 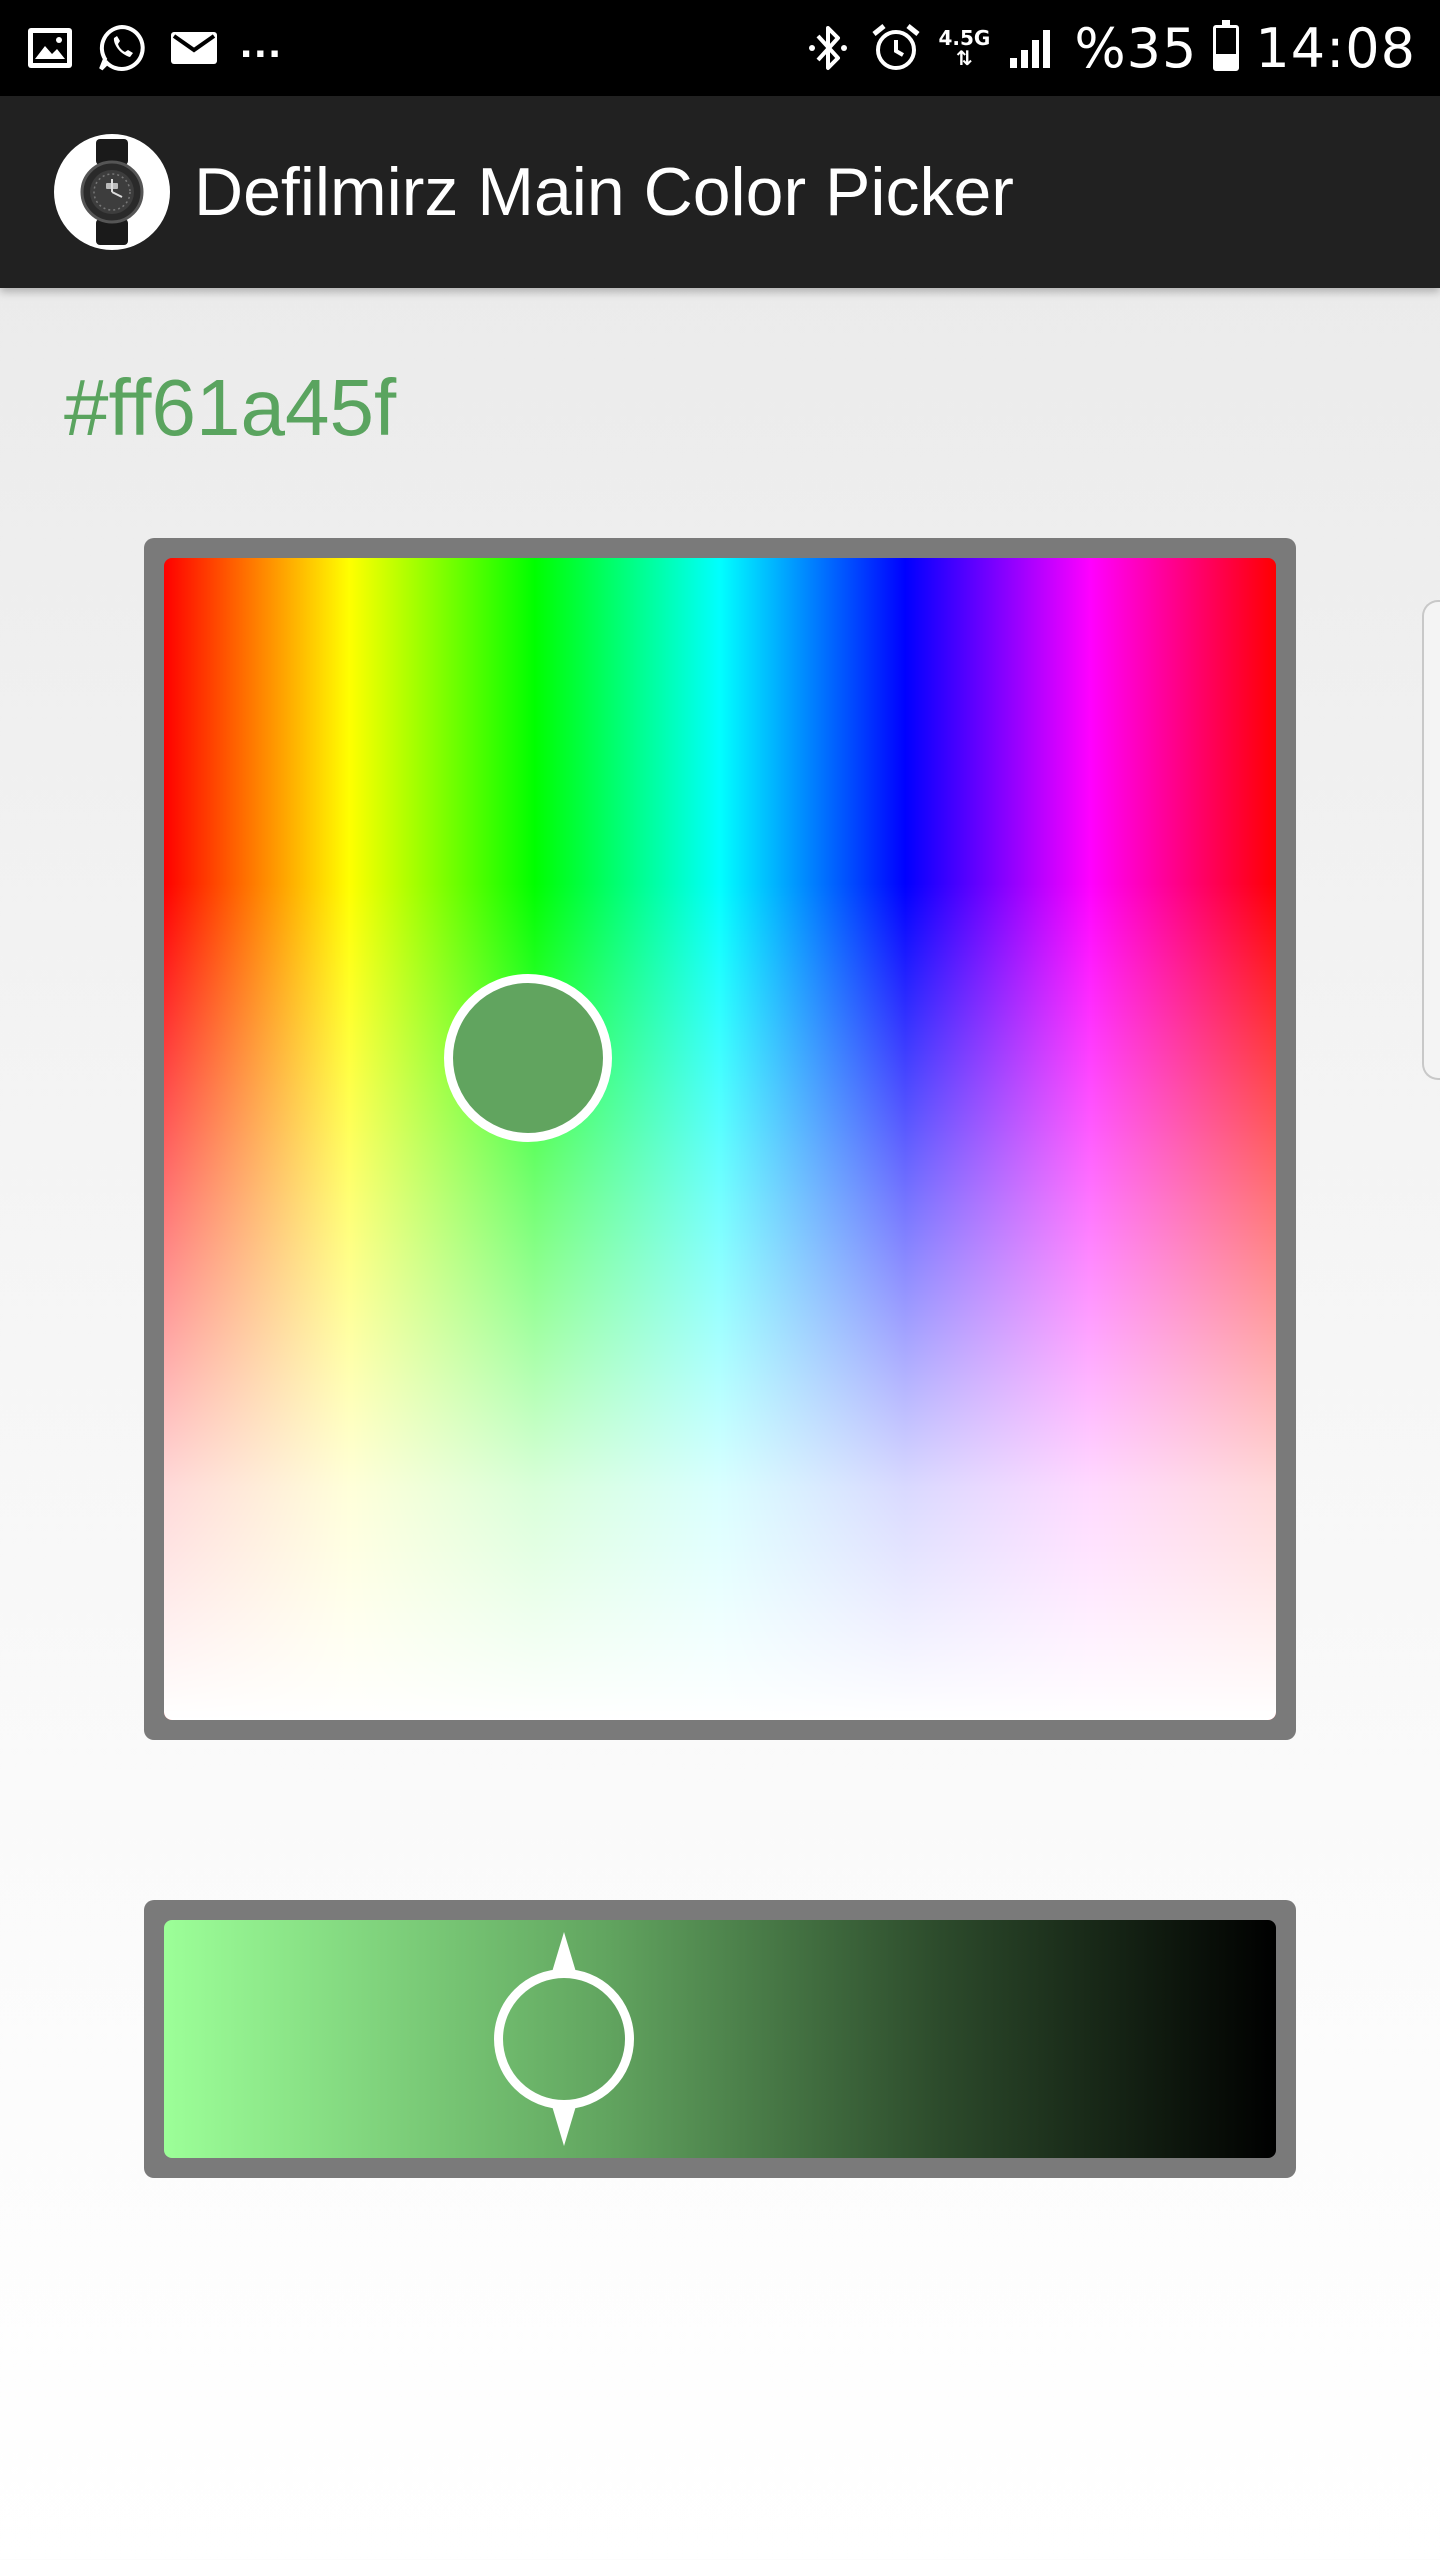 I want to click on app-bar: Defilmirz Main Color Picker, so click(x=720, y=192).